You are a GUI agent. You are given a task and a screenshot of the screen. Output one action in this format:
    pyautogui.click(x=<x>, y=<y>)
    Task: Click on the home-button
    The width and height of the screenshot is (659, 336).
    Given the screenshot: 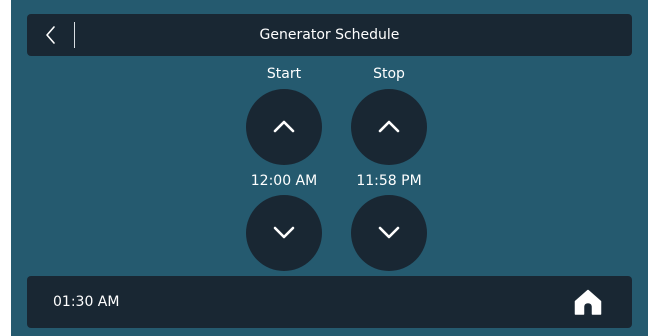 What is the action you would take?
    pyautogui.click(x=588, y=302)
    